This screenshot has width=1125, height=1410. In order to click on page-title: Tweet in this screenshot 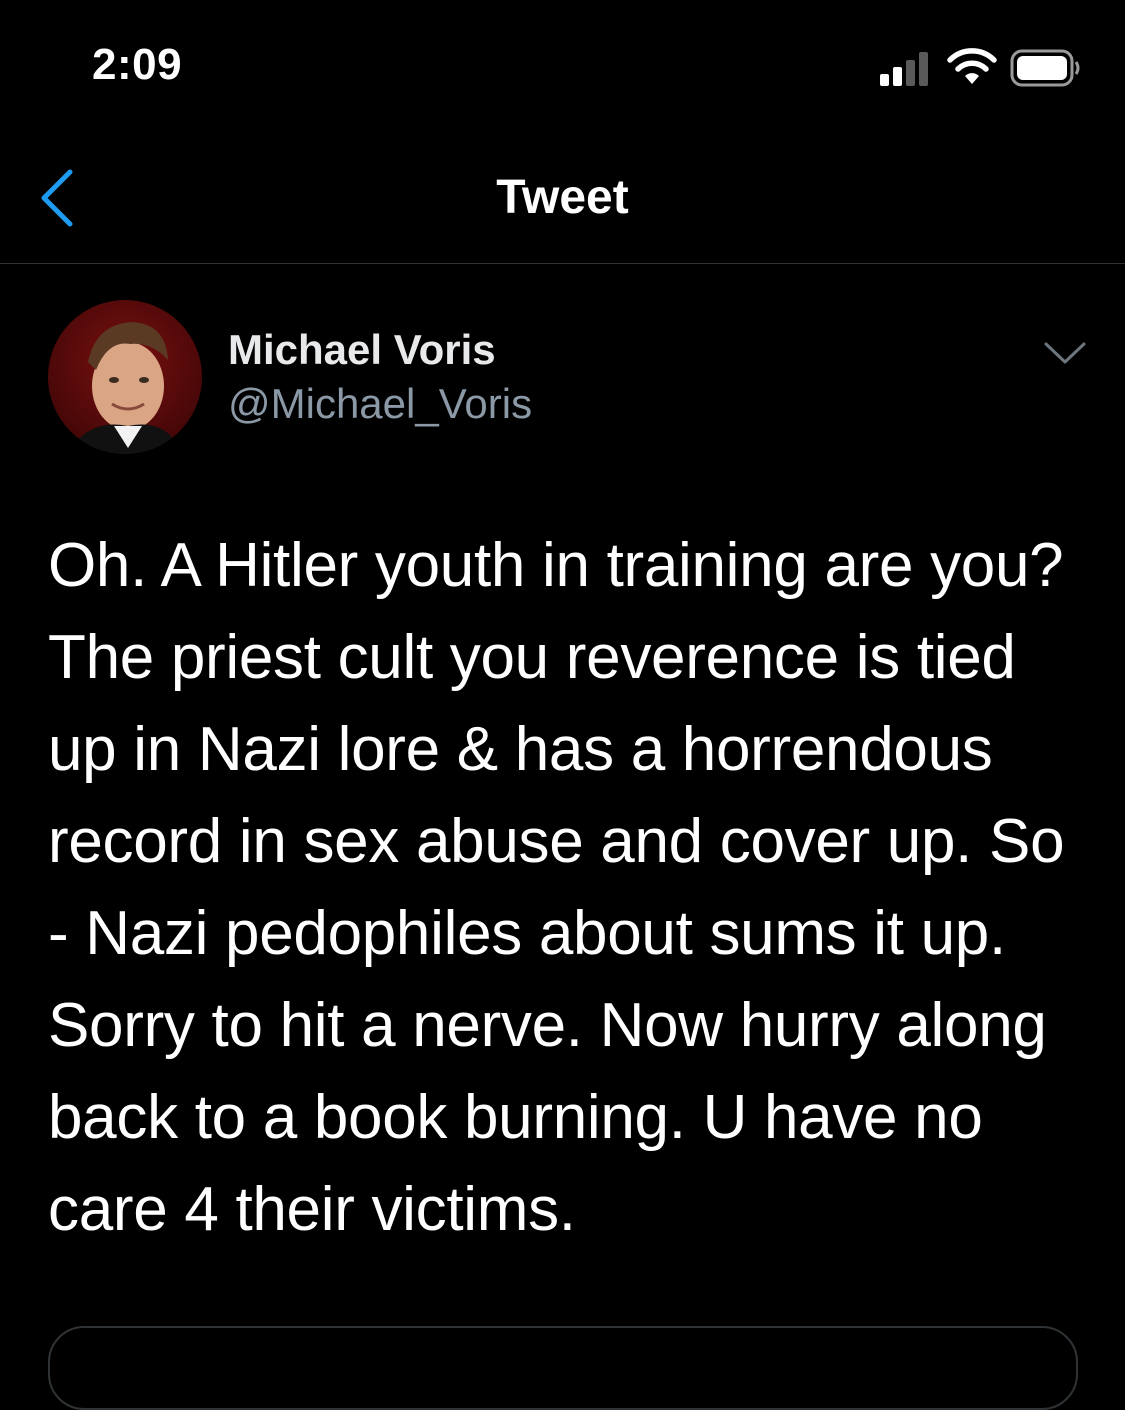, I will do `click(562, 197)`.